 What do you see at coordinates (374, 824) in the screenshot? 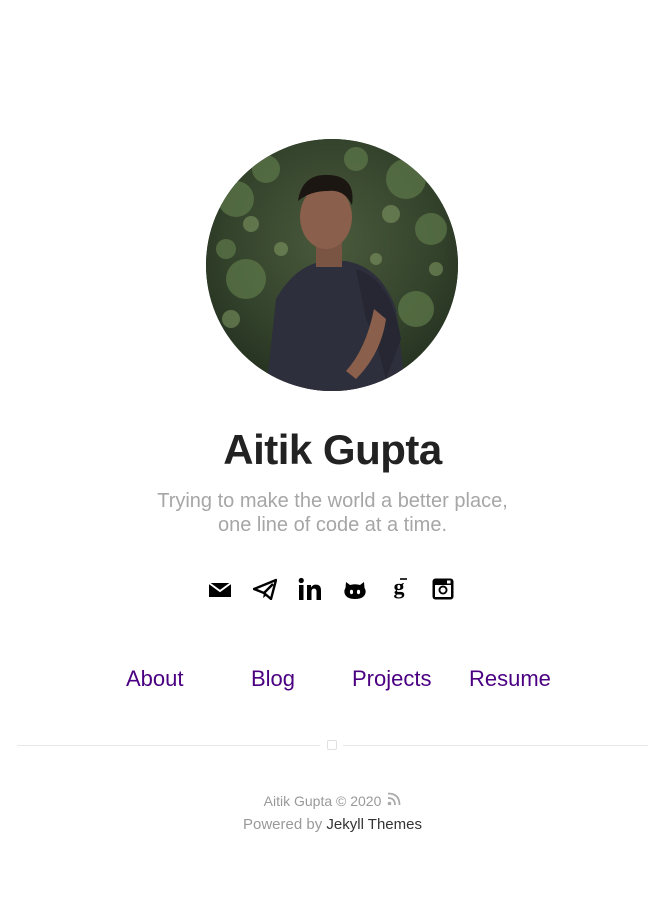
I see `jekyll-themes-link: Jekyll Themes` at bounding box center [374, 824].